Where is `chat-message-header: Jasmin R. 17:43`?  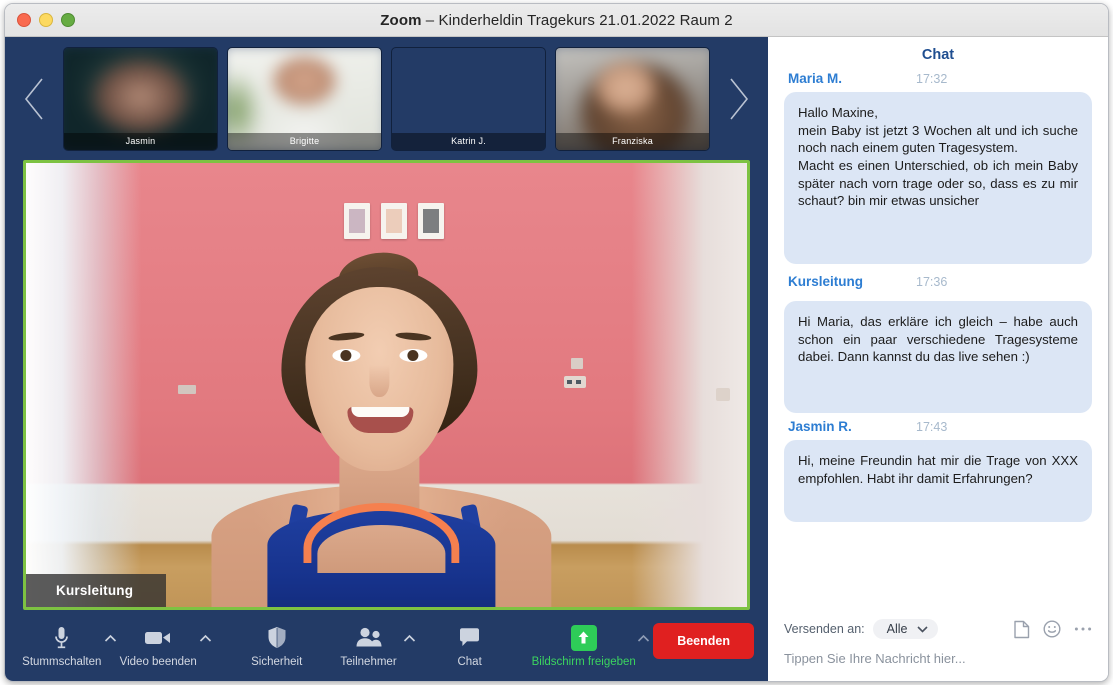
chat-message-header: Jasmin R. 17:43 is located at coordinates (938, 429).